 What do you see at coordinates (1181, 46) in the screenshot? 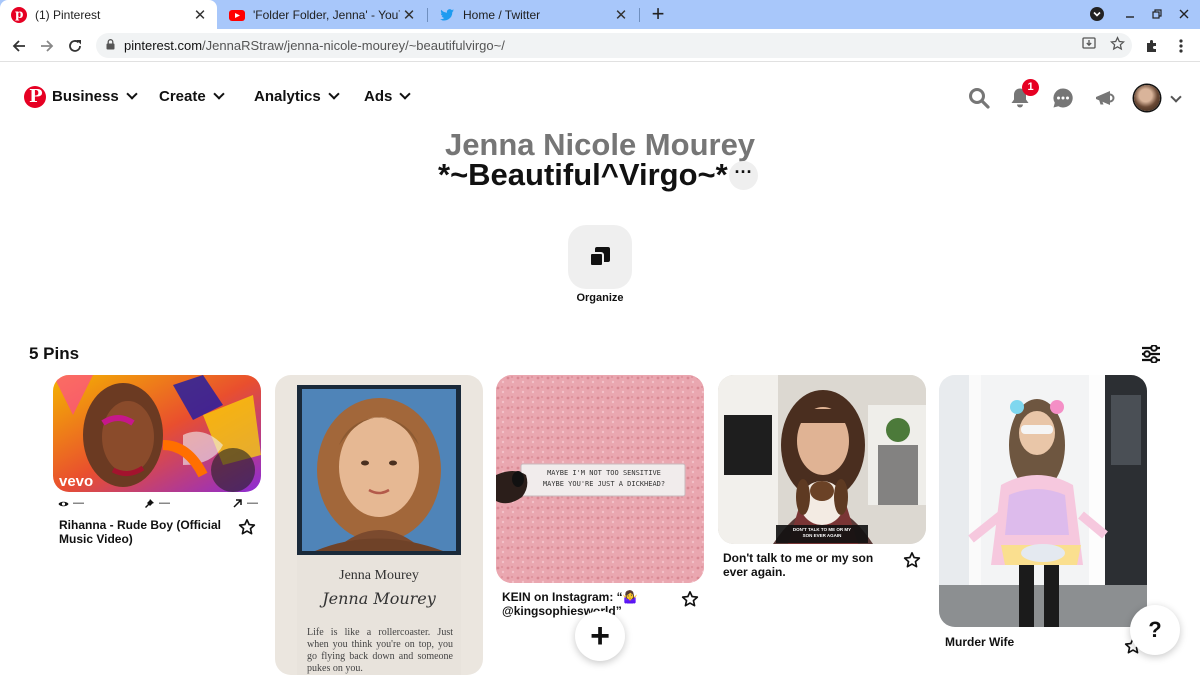
I see `browser-menu-icon` at bounding box center [1181, 46].